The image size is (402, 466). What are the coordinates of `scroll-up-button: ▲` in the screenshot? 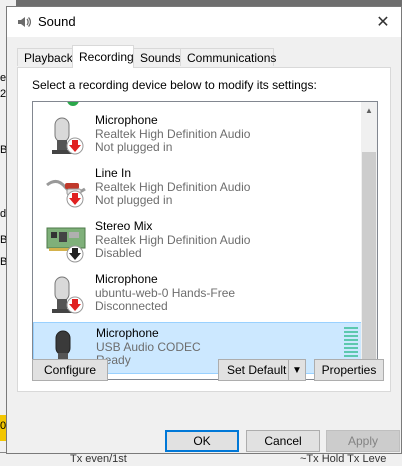 It's located at (369, 110).